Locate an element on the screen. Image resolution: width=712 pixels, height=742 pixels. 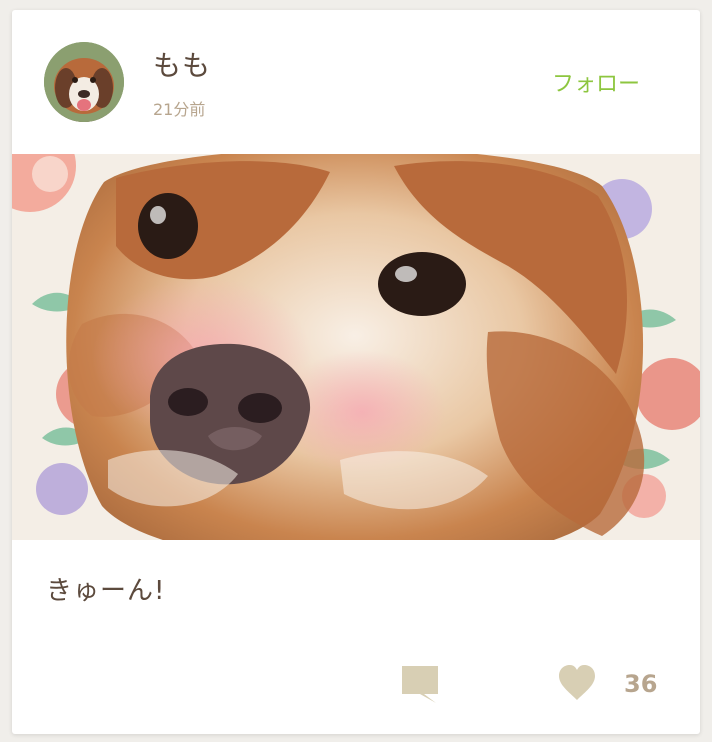
speech-bubble-icon is located at coordinates (420, 684).